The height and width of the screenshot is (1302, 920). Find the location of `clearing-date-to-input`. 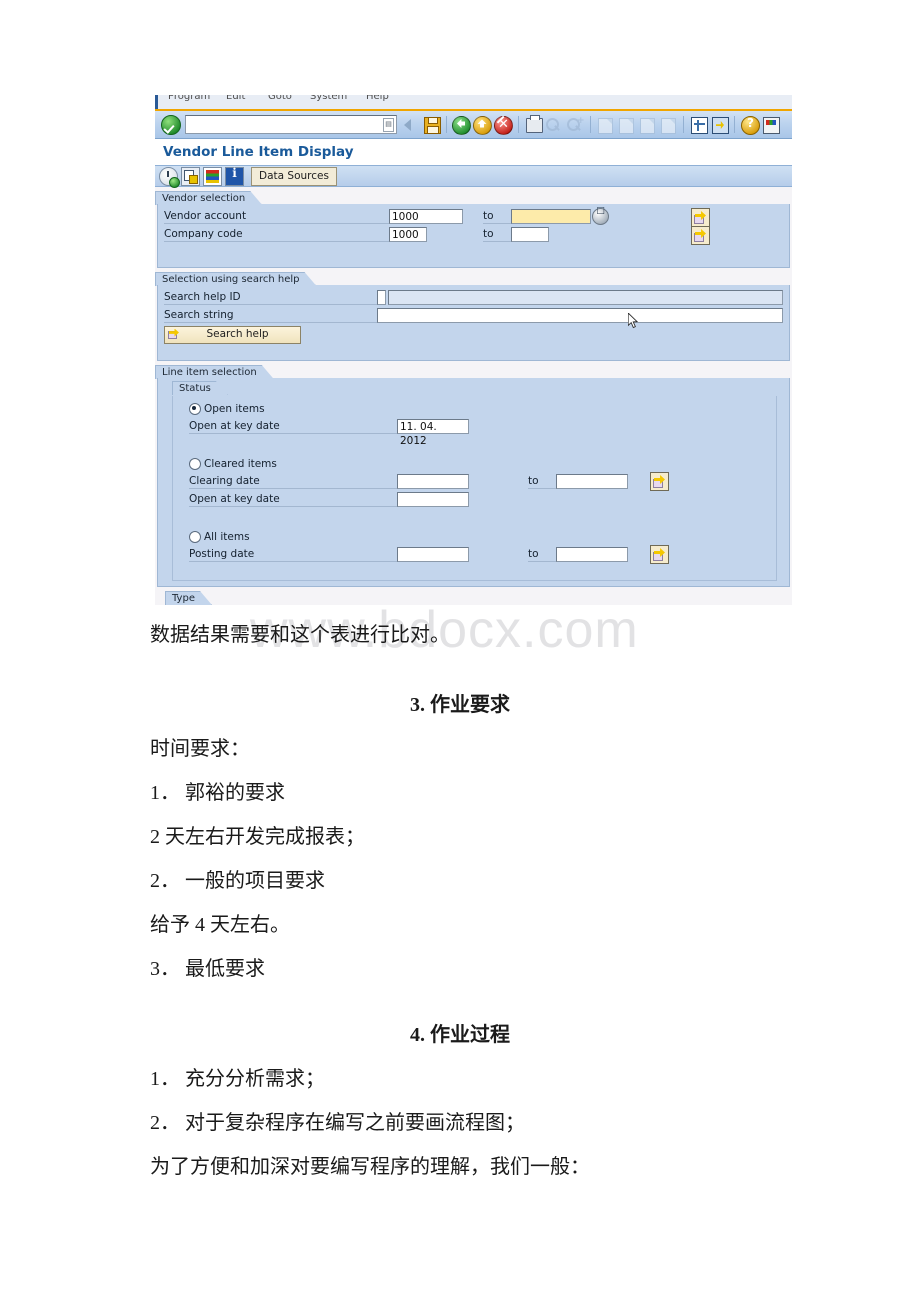

clearing-date-to-input is located at coordinates (592, 481).